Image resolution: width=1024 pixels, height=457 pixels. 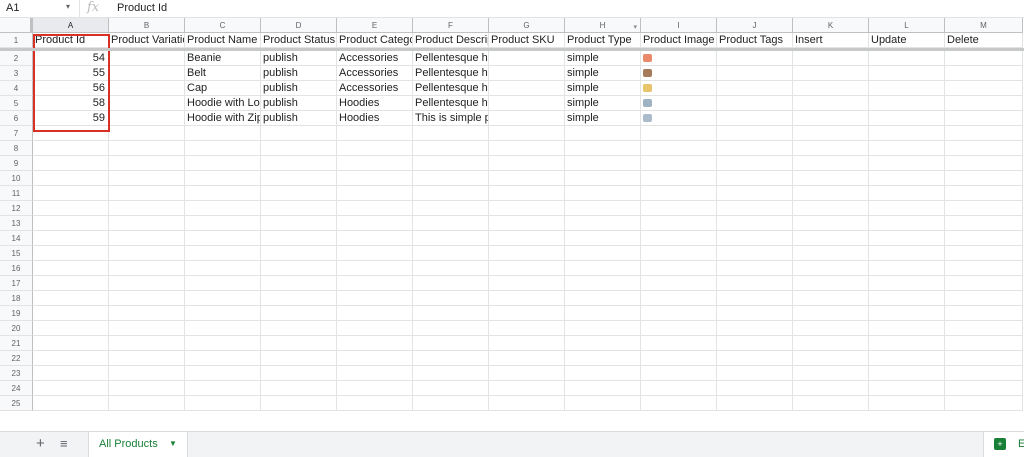 What do you see at coordinates (603, 88) in the screenshot?
I see `grid-cell: simple` at bounding box center [603, 88].